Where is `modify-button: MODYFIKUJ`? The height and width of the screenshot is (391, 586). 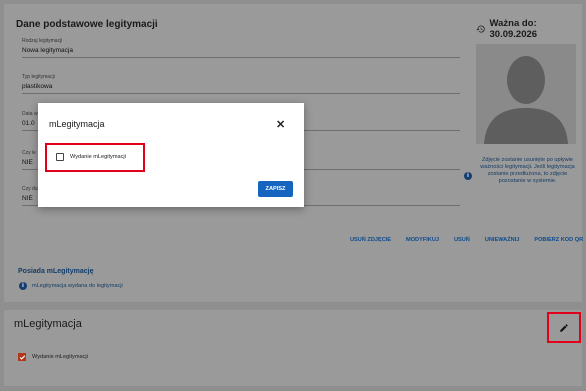
modify-button: MODYFIKUJ is located at coordinates (422, 240).